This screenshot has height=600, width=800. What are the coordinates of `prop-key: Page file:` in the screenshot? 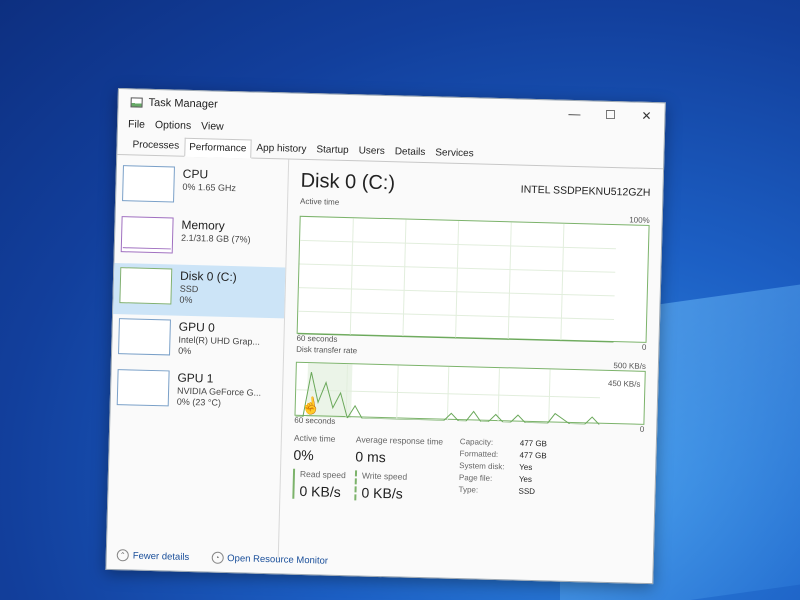 It's located at (475, 478).